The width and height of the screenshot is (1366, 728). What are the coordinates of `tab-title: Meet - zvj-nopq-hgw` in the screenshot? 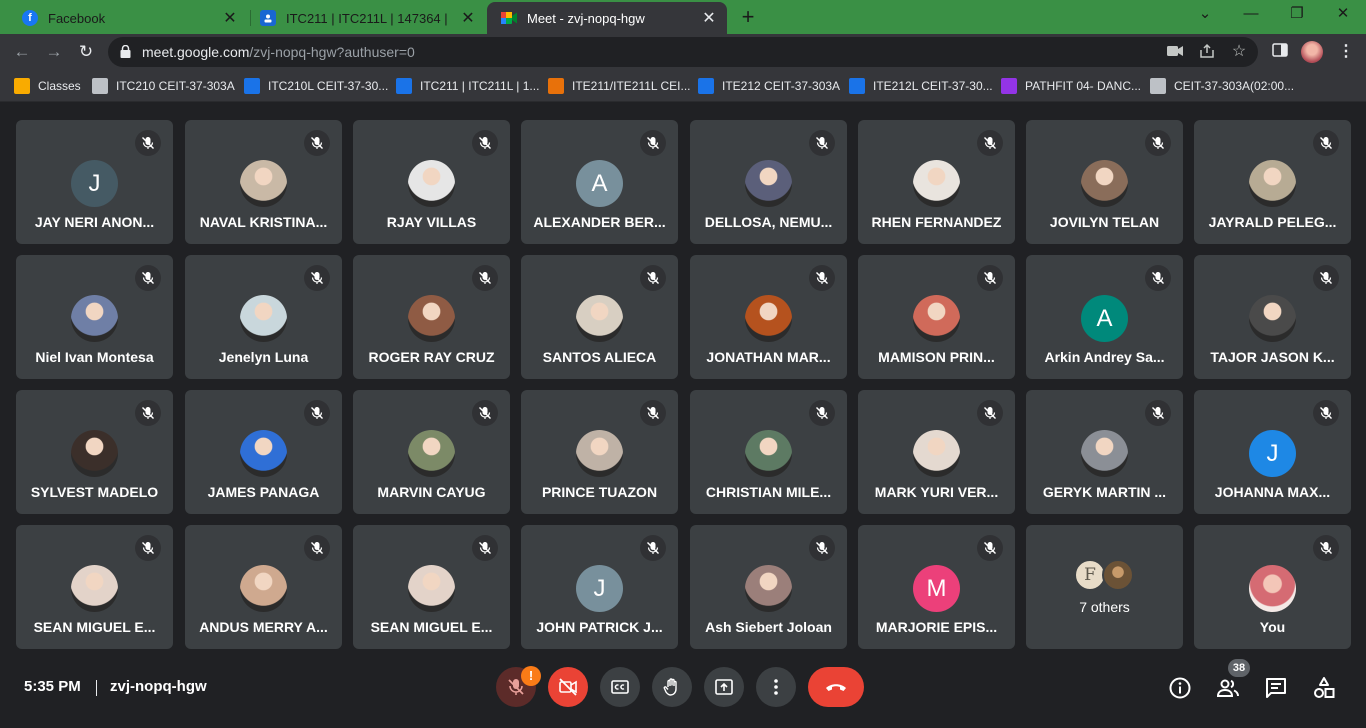 It's located at (586, 18).